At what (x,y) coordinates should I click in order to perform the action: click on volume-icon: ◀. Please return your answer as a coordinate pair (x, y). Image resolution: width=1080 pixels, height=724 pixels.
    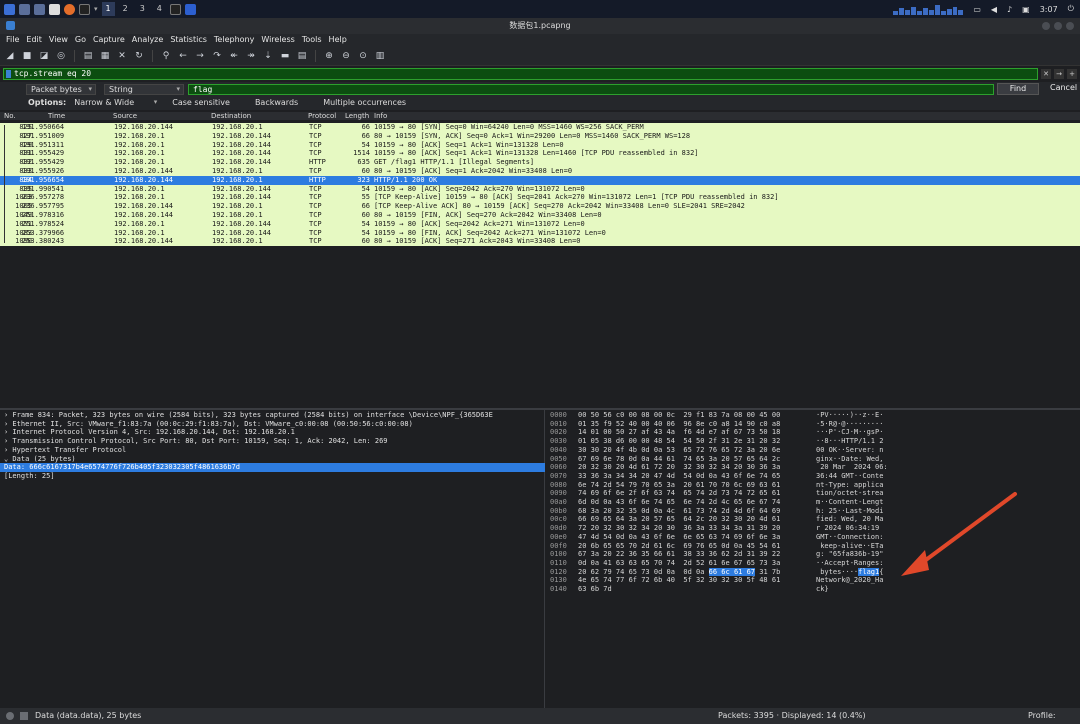
    Looking at the image, I should click on (994, 9).